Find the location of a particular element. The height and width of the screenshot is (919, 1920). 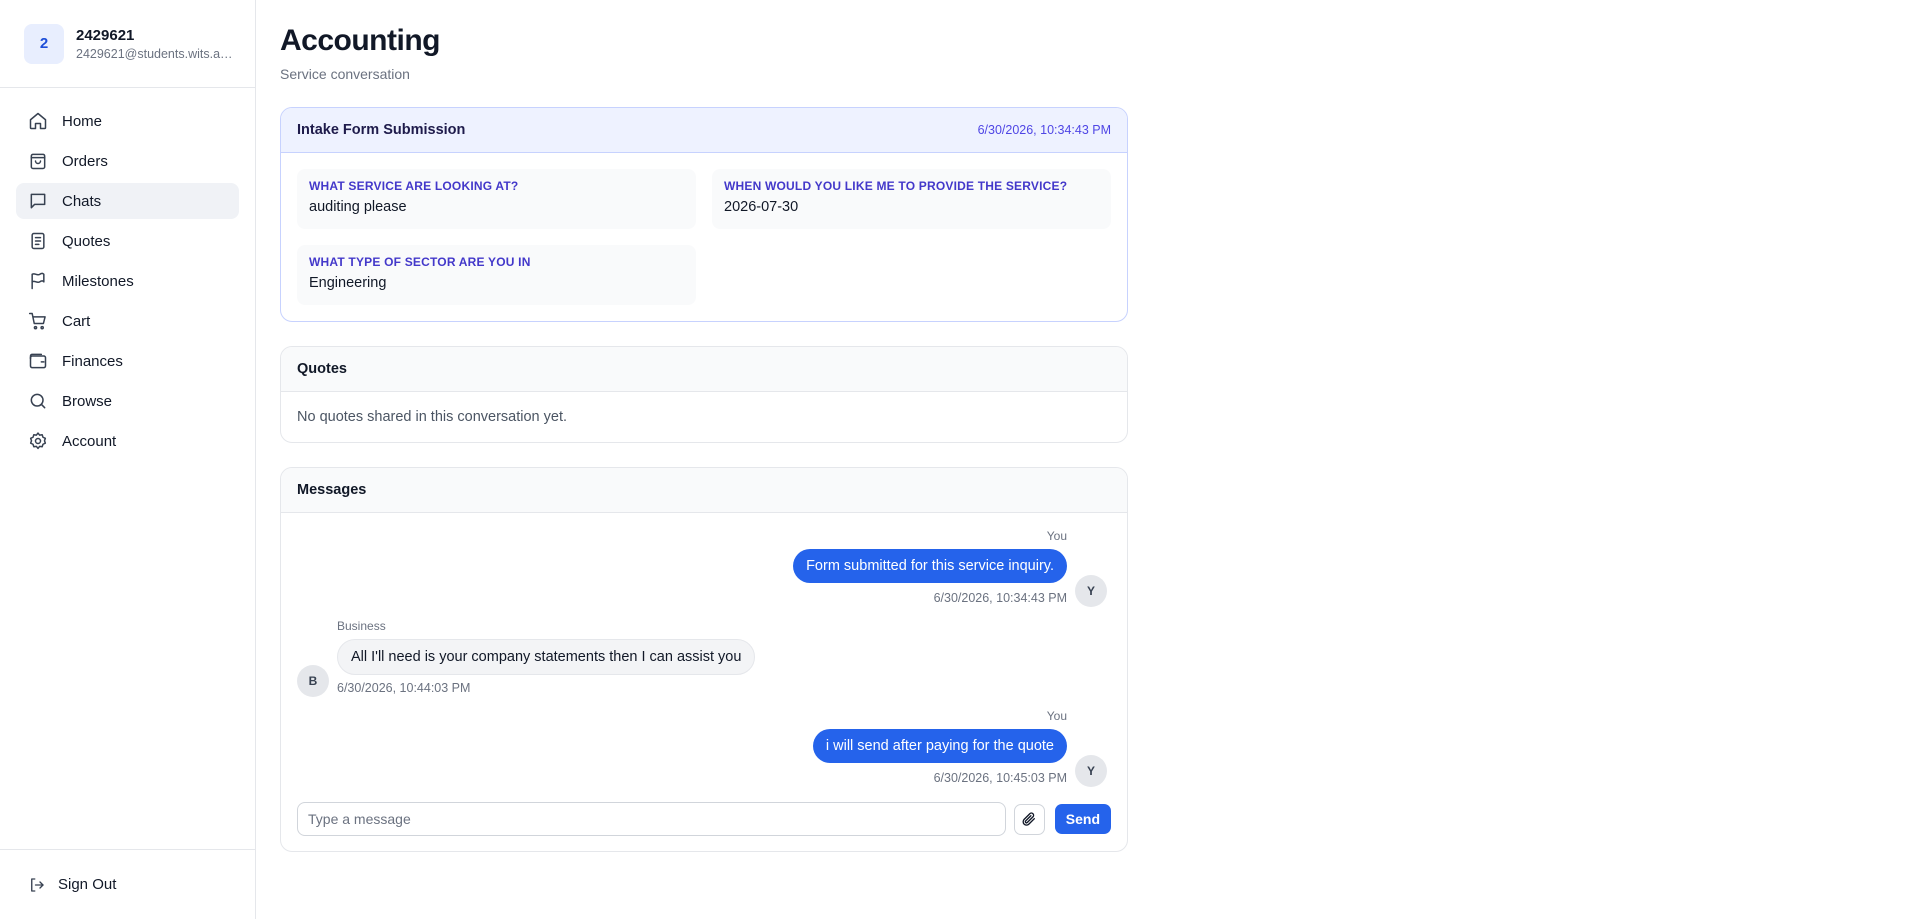

messages-title: Messages is located at coordinates (332, 490).